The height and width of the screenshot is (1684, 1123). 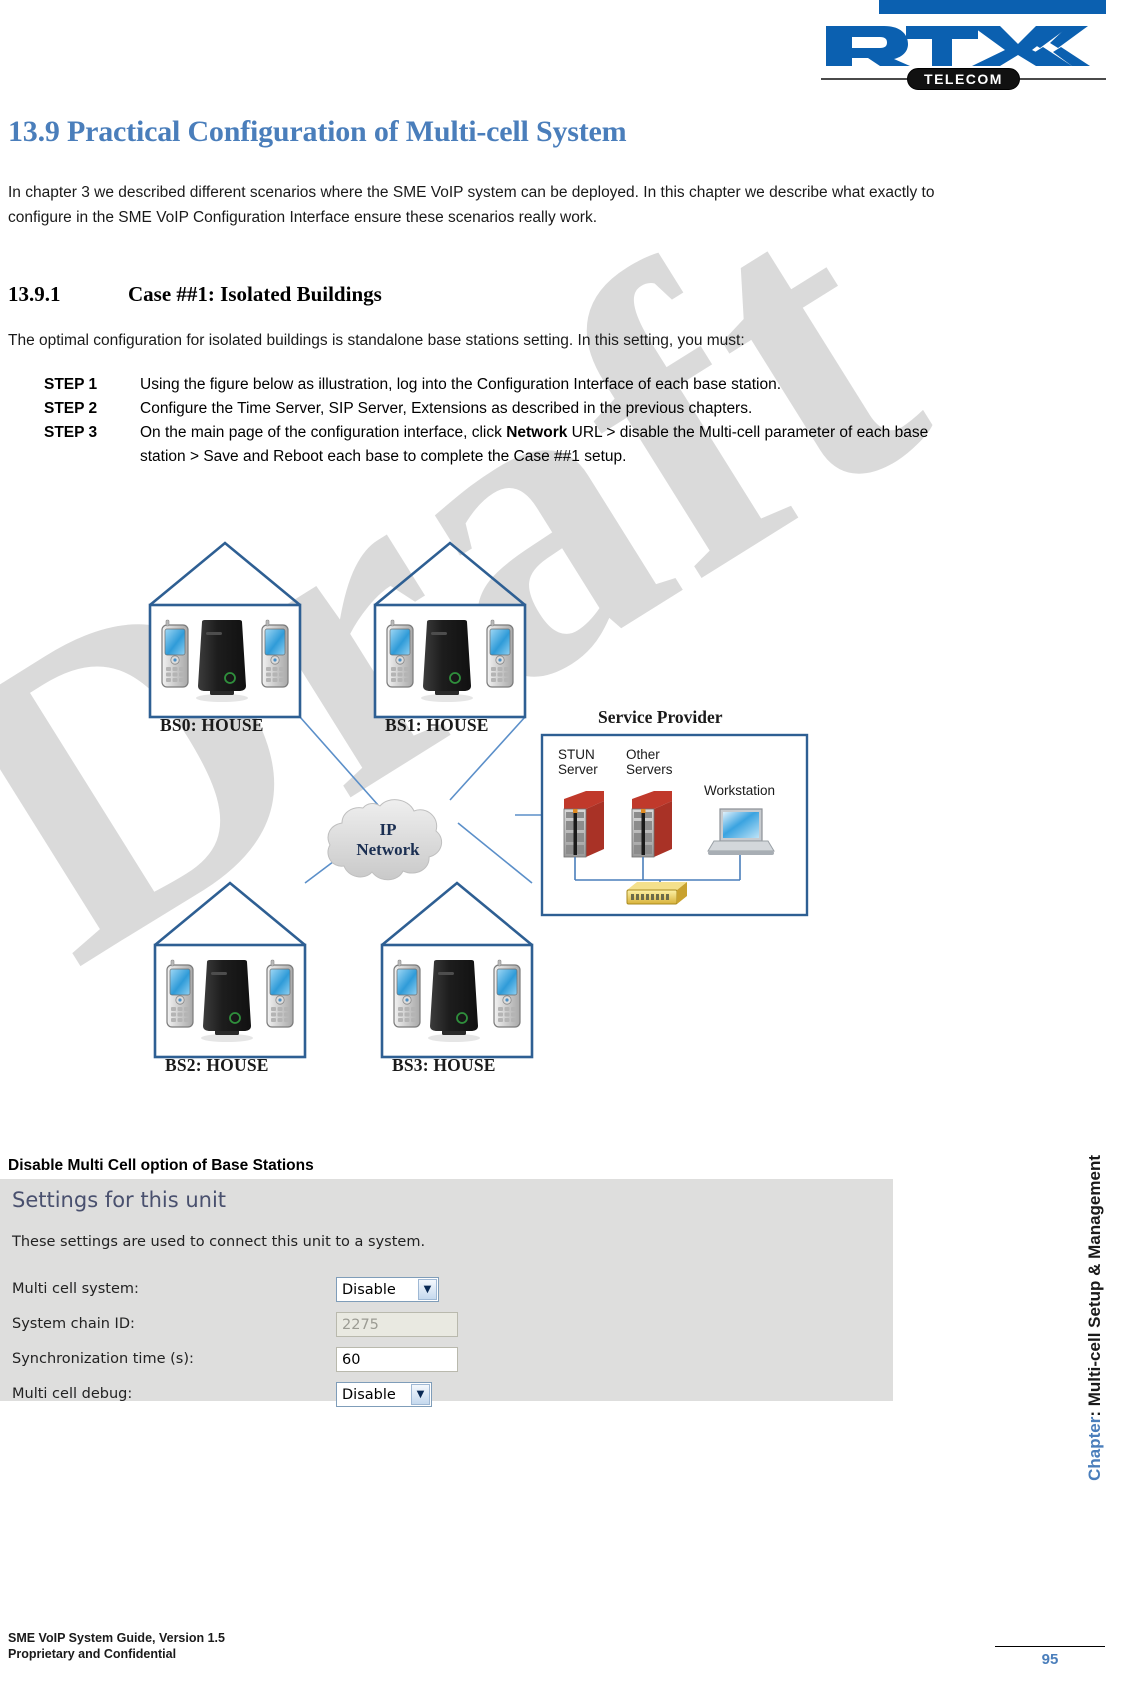 What do you see at coordinates (992, 7) in the screenshot?
I see `logo-blue-bar` at bounding box center [992, 7].